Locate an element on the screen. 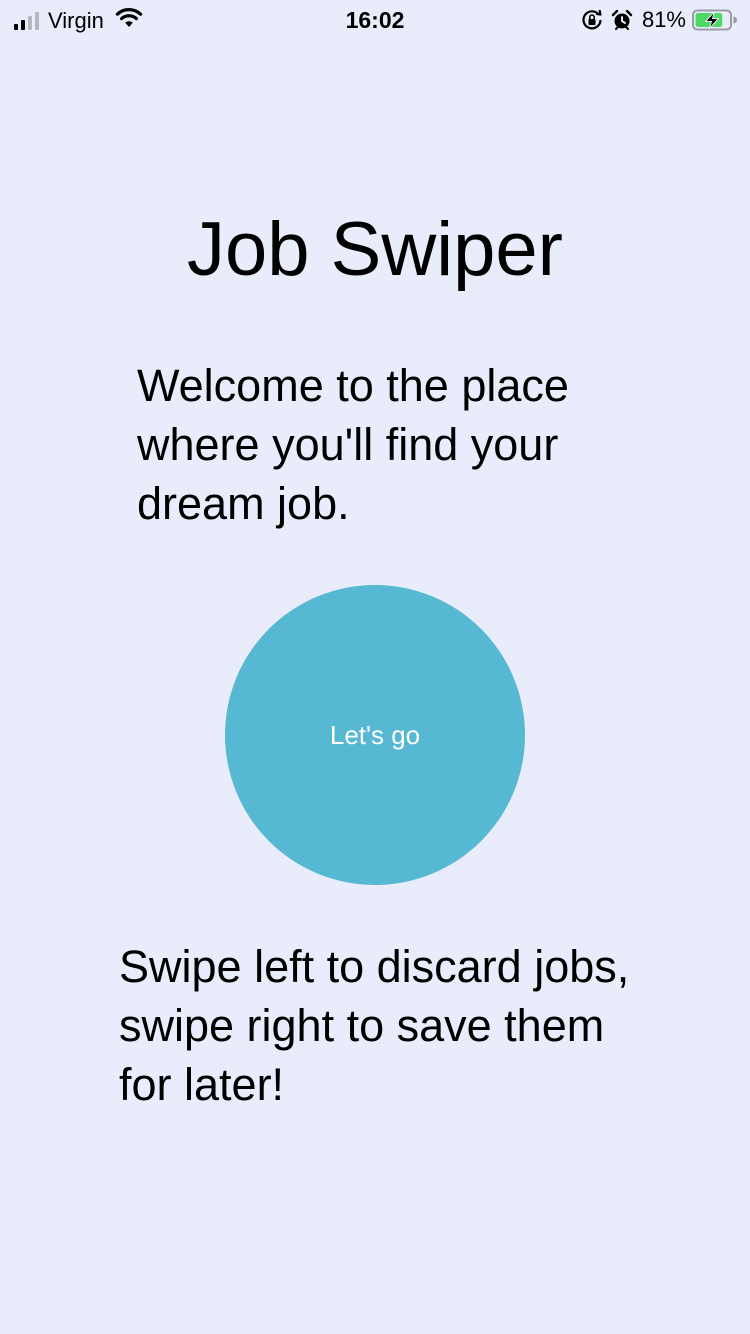  lets-go-button-label: Let's go is located at coordinates (375, 734).